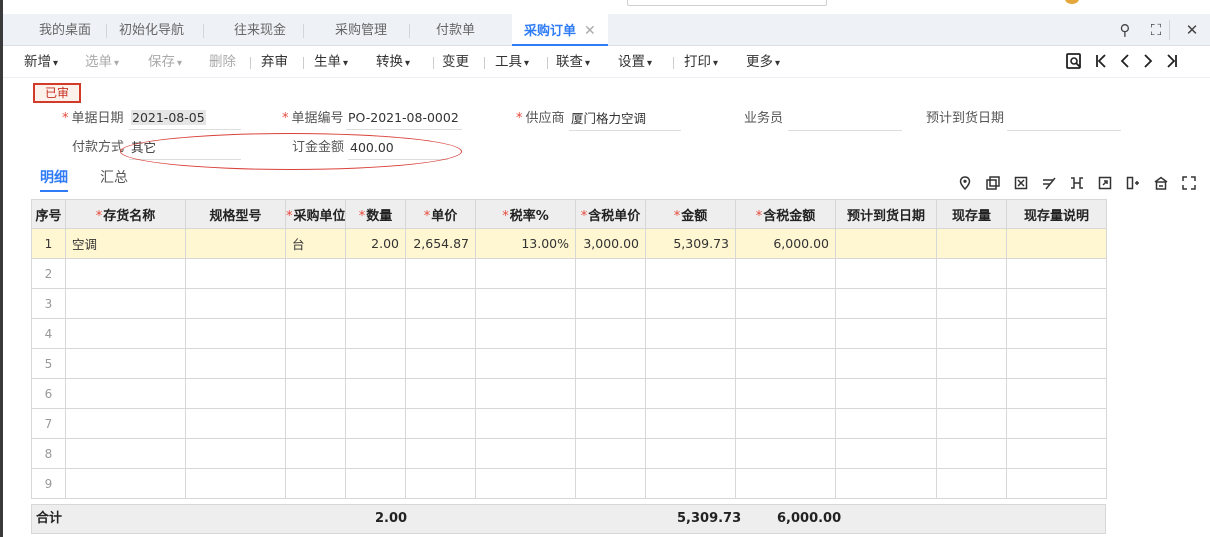 Image resolution: width=1210 pixels, height=537 pixels. Describe the element at coordinates (569, 303) in the screenshot. I see `table-row: 3` at that location.